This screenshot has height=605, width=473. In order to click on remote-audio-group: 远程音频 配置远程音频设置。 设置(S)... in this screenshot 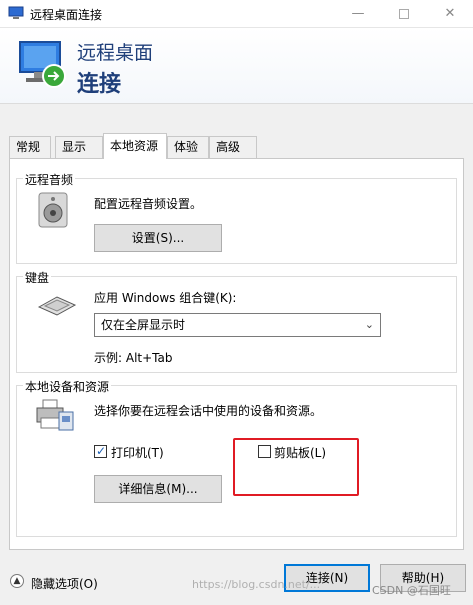, I will do `click(236, 217)`.